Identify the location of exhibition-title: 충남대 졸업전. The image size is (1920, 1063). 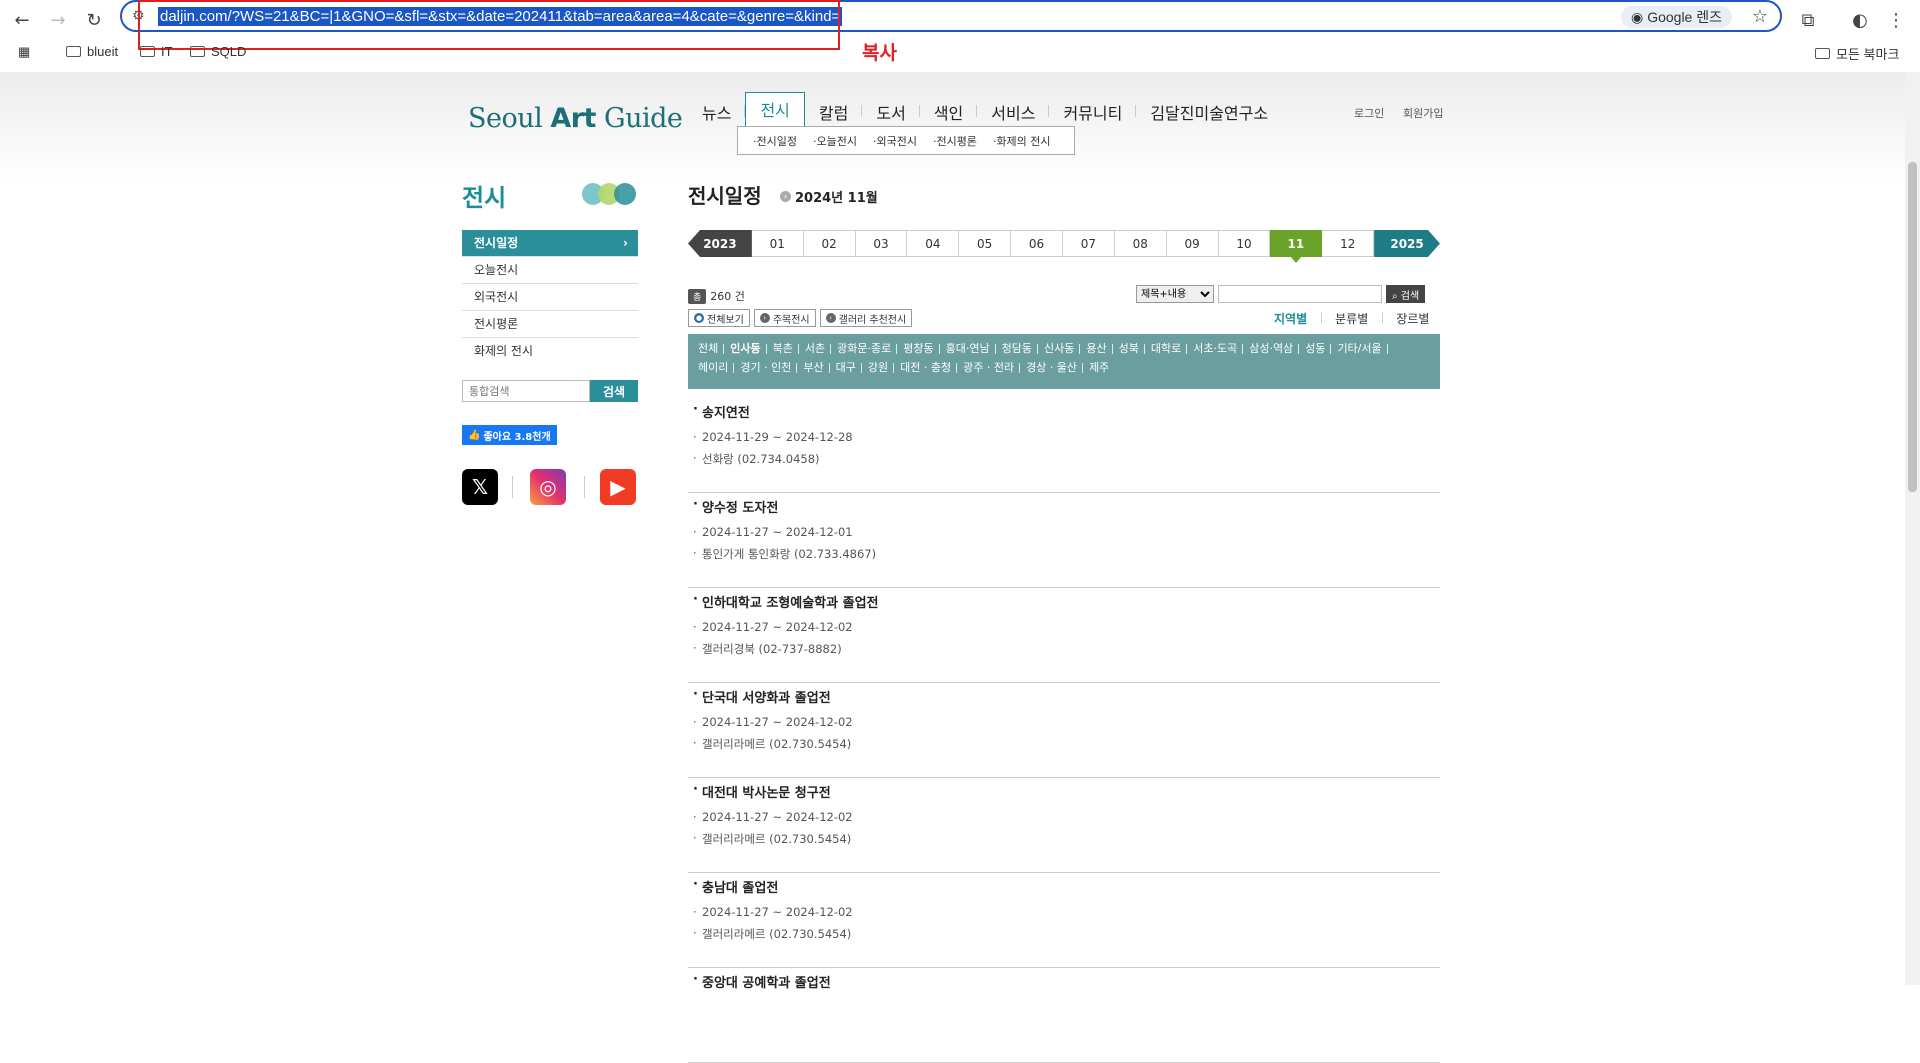
(1066, 886).